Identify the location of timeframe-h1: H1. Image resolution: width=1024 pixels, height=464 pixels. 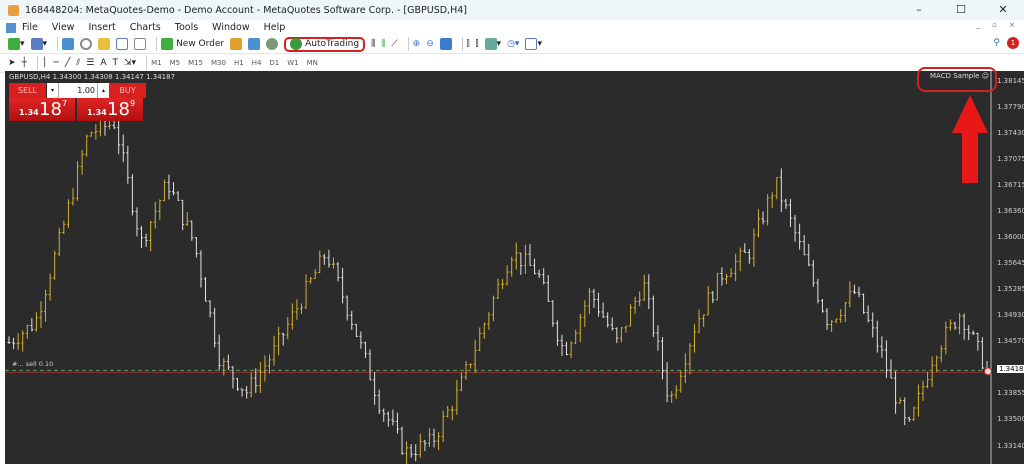
(239, 63).